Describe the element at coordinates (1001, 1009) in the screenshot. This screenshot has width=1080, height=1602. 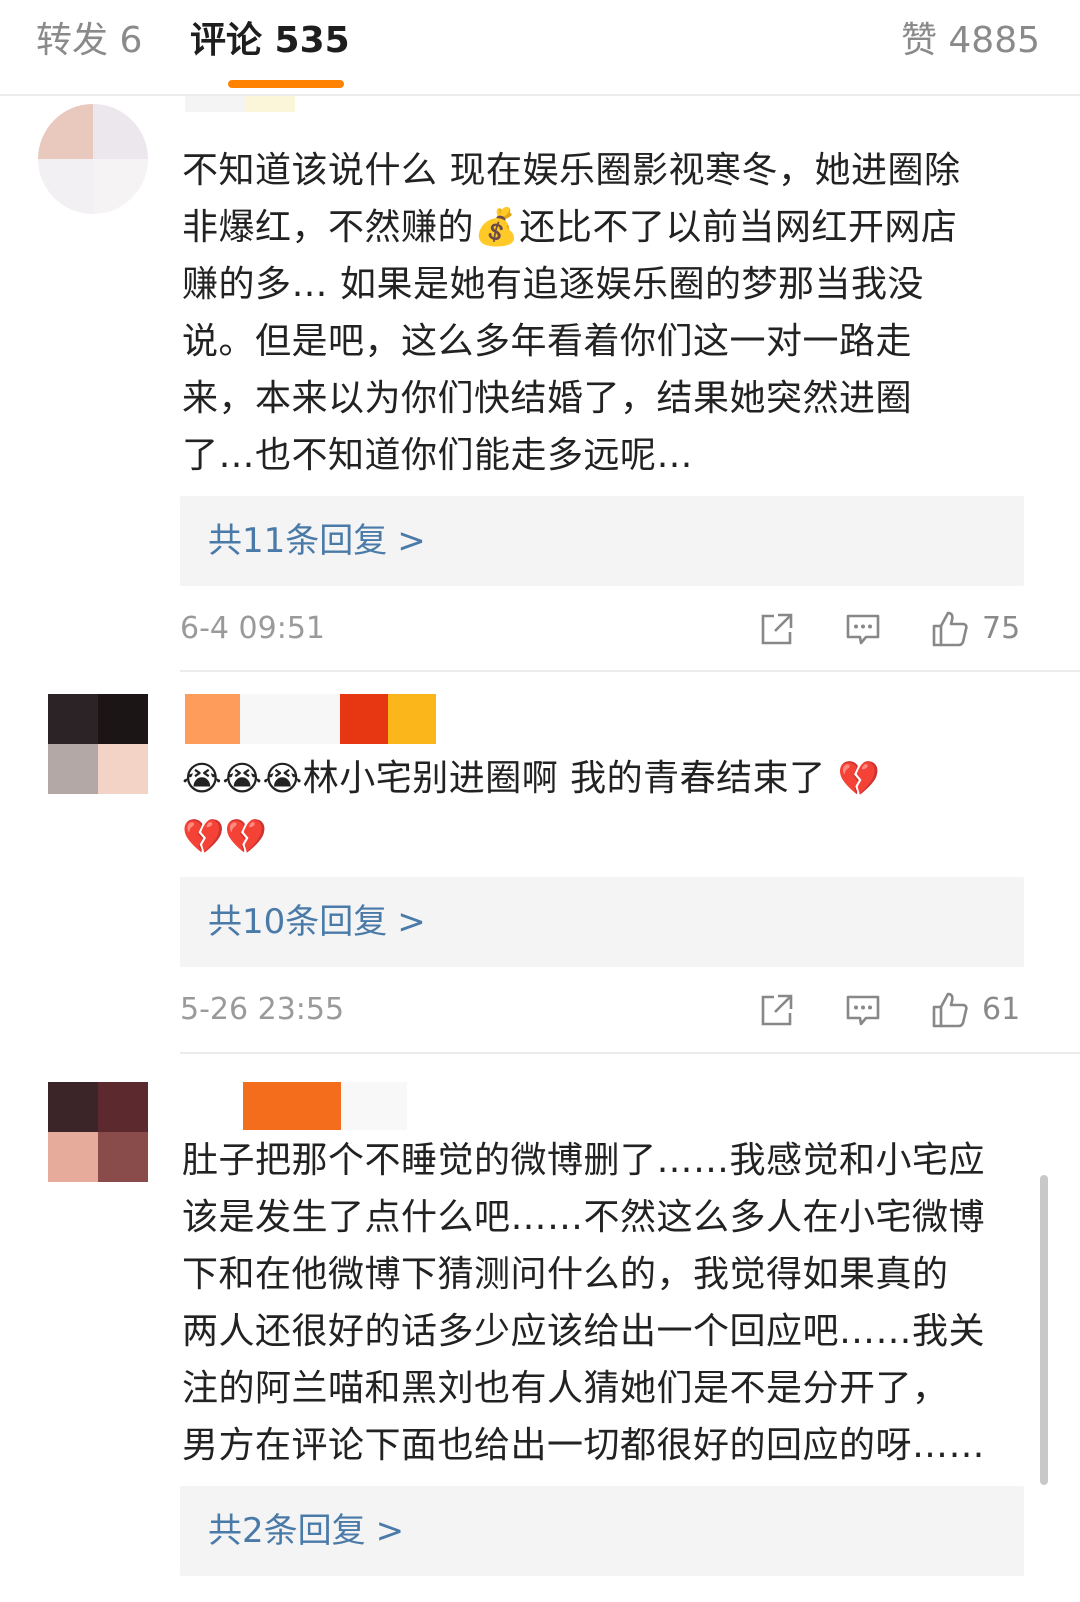
I see `like-count: 61` at that location.